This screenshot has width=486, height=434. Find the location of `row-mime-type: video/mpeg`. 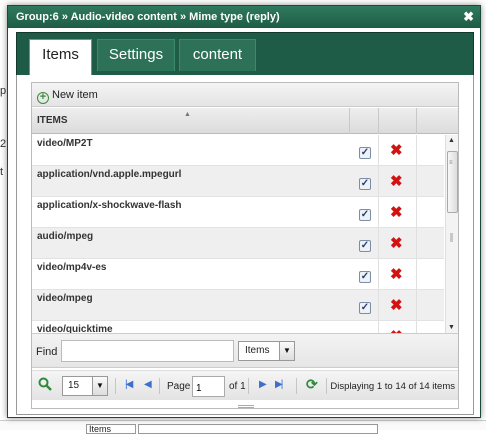

row-mime-type: video/mpeg is located at coordinates (65, 298).